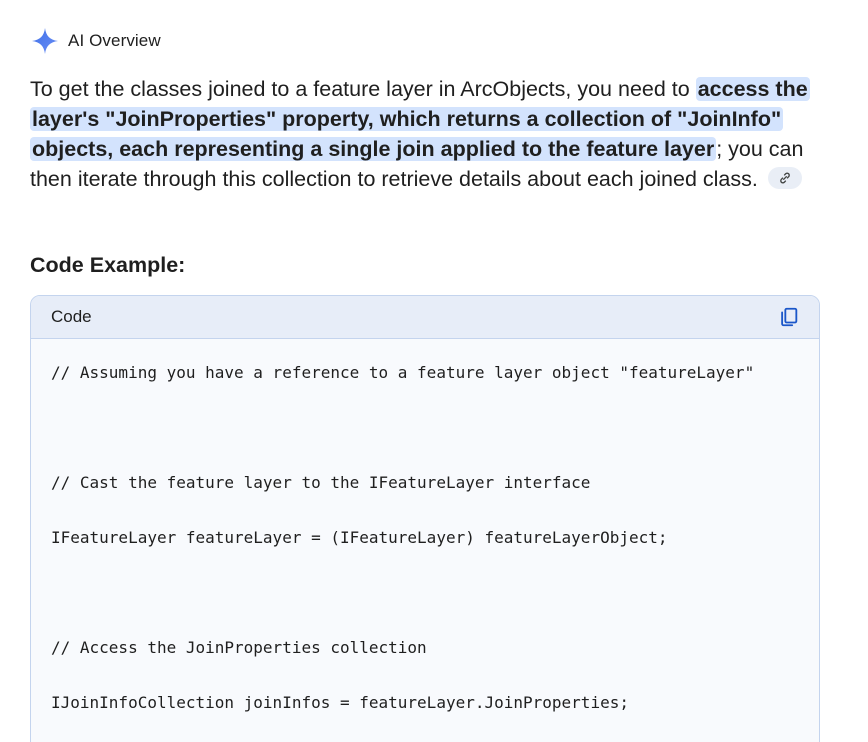  I want to click on copy-icon, so click(789, 317).